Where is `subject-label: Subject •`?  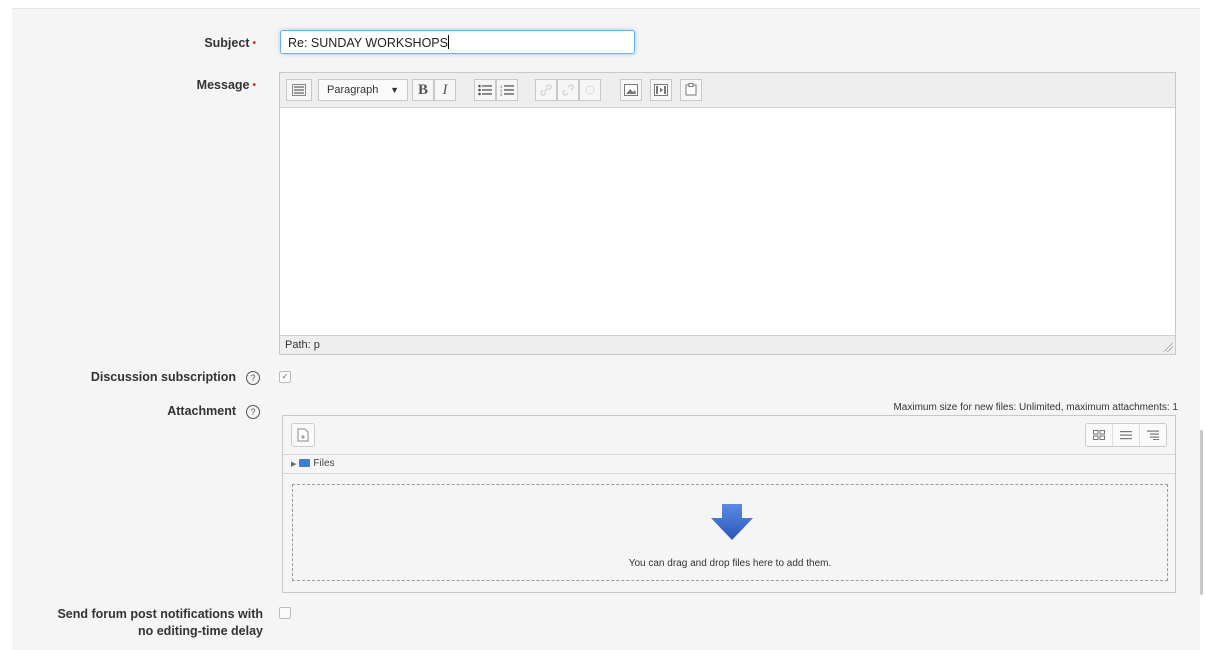
subject-label: Subject • is located at coordinates (230, 43).